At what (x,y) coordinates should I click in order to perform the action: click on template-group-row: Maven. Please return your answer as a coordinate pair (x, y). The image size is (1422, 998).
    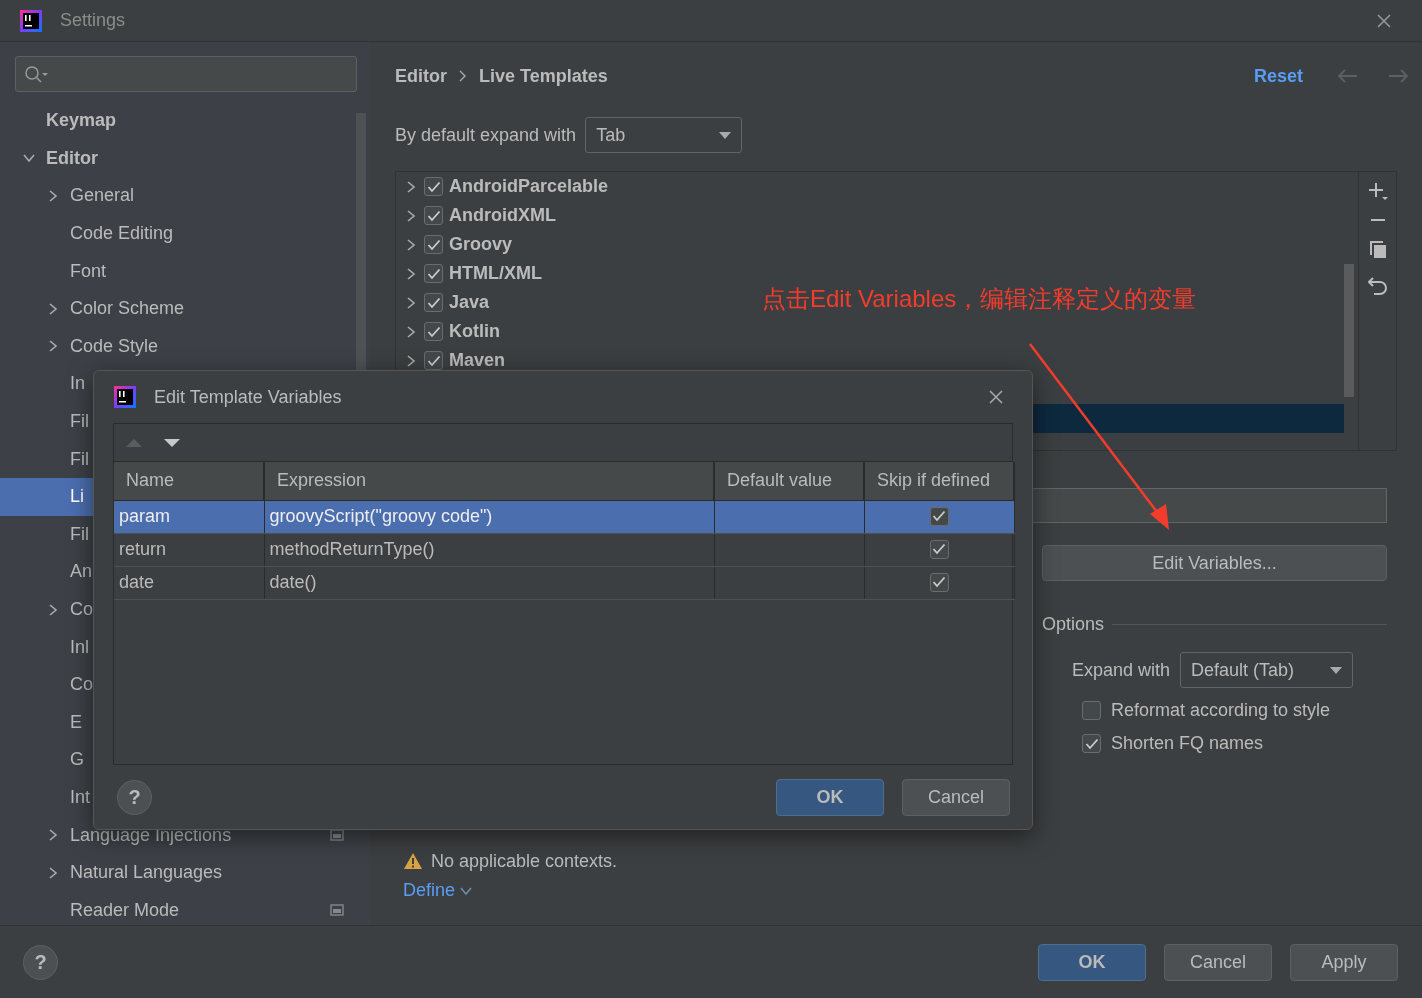
    Looking at the image, I should click on (454, 360).